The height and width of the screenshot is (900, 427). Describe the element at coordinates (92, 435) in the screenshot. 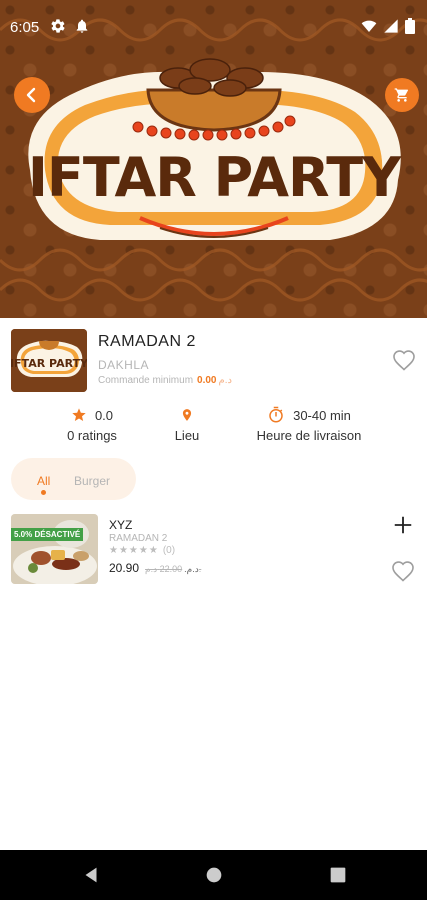

I see `rating-count-label: 0 ratings` at that location.